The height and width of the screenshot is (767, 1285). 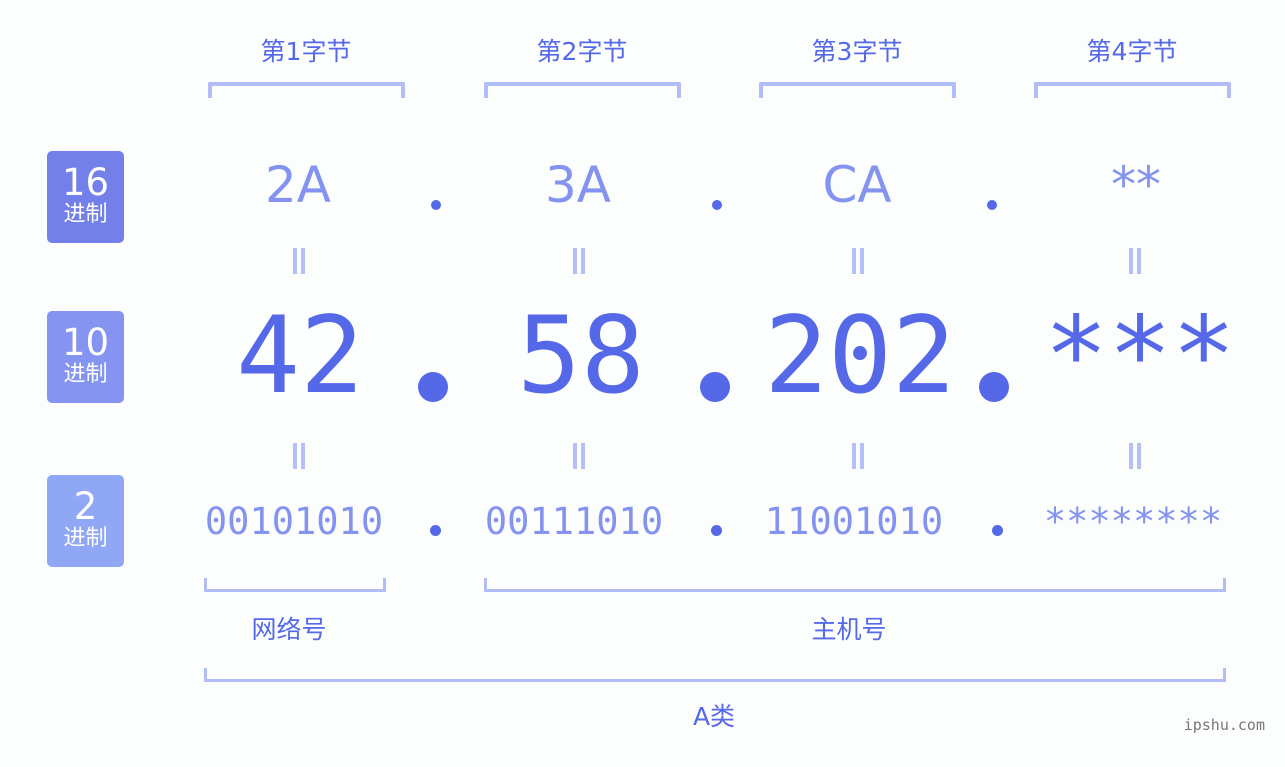 I want to click on hex-byte-4: **, so click(x=1136, y=185).